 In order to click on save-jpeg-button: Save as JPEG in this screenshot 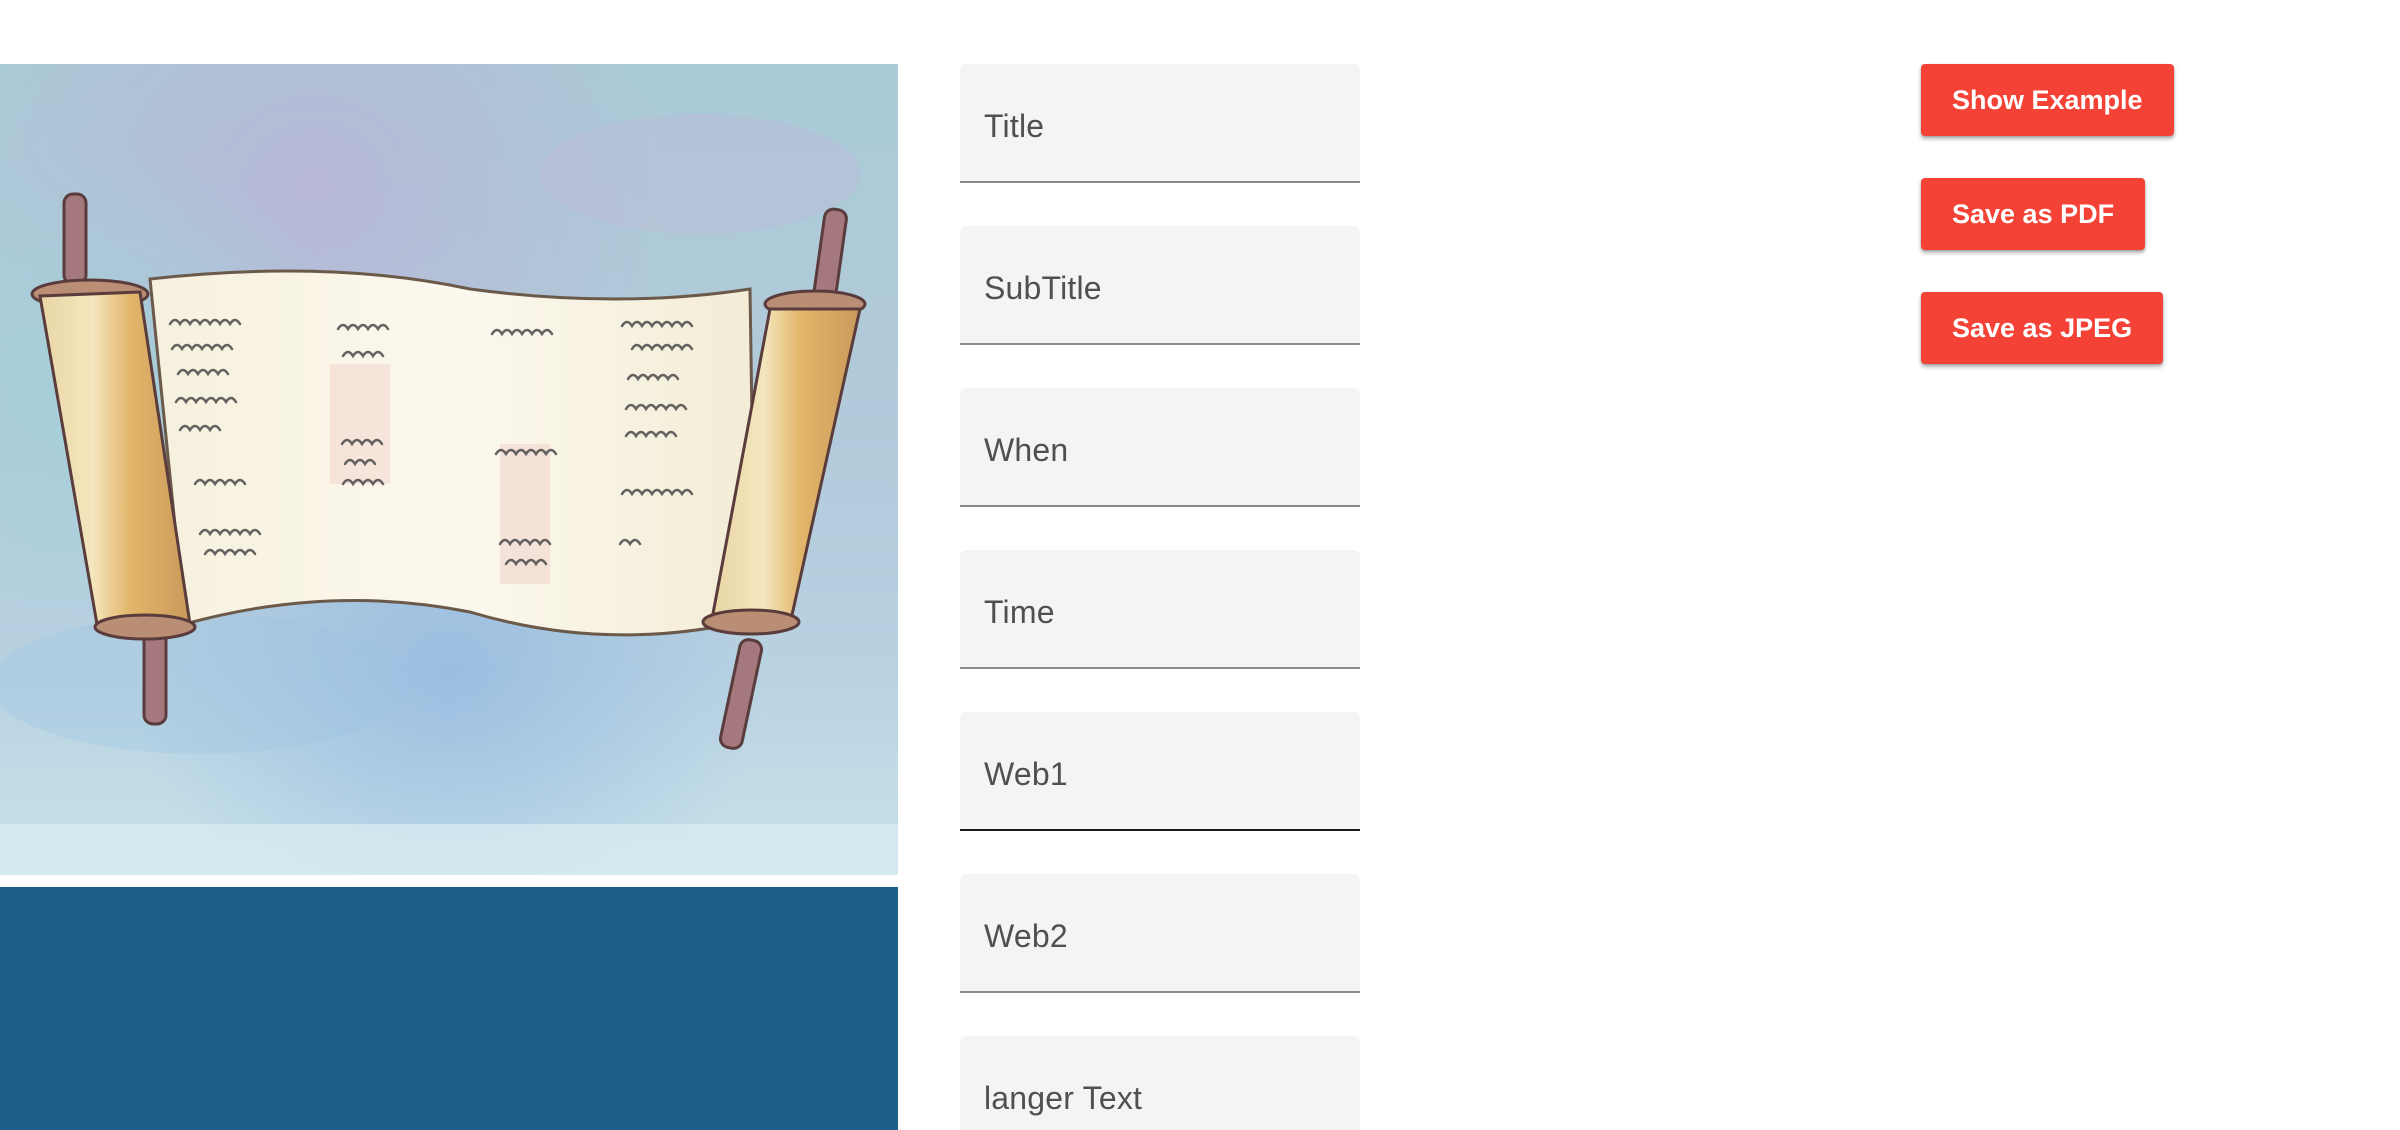, I will do `click(2042, 328)`.